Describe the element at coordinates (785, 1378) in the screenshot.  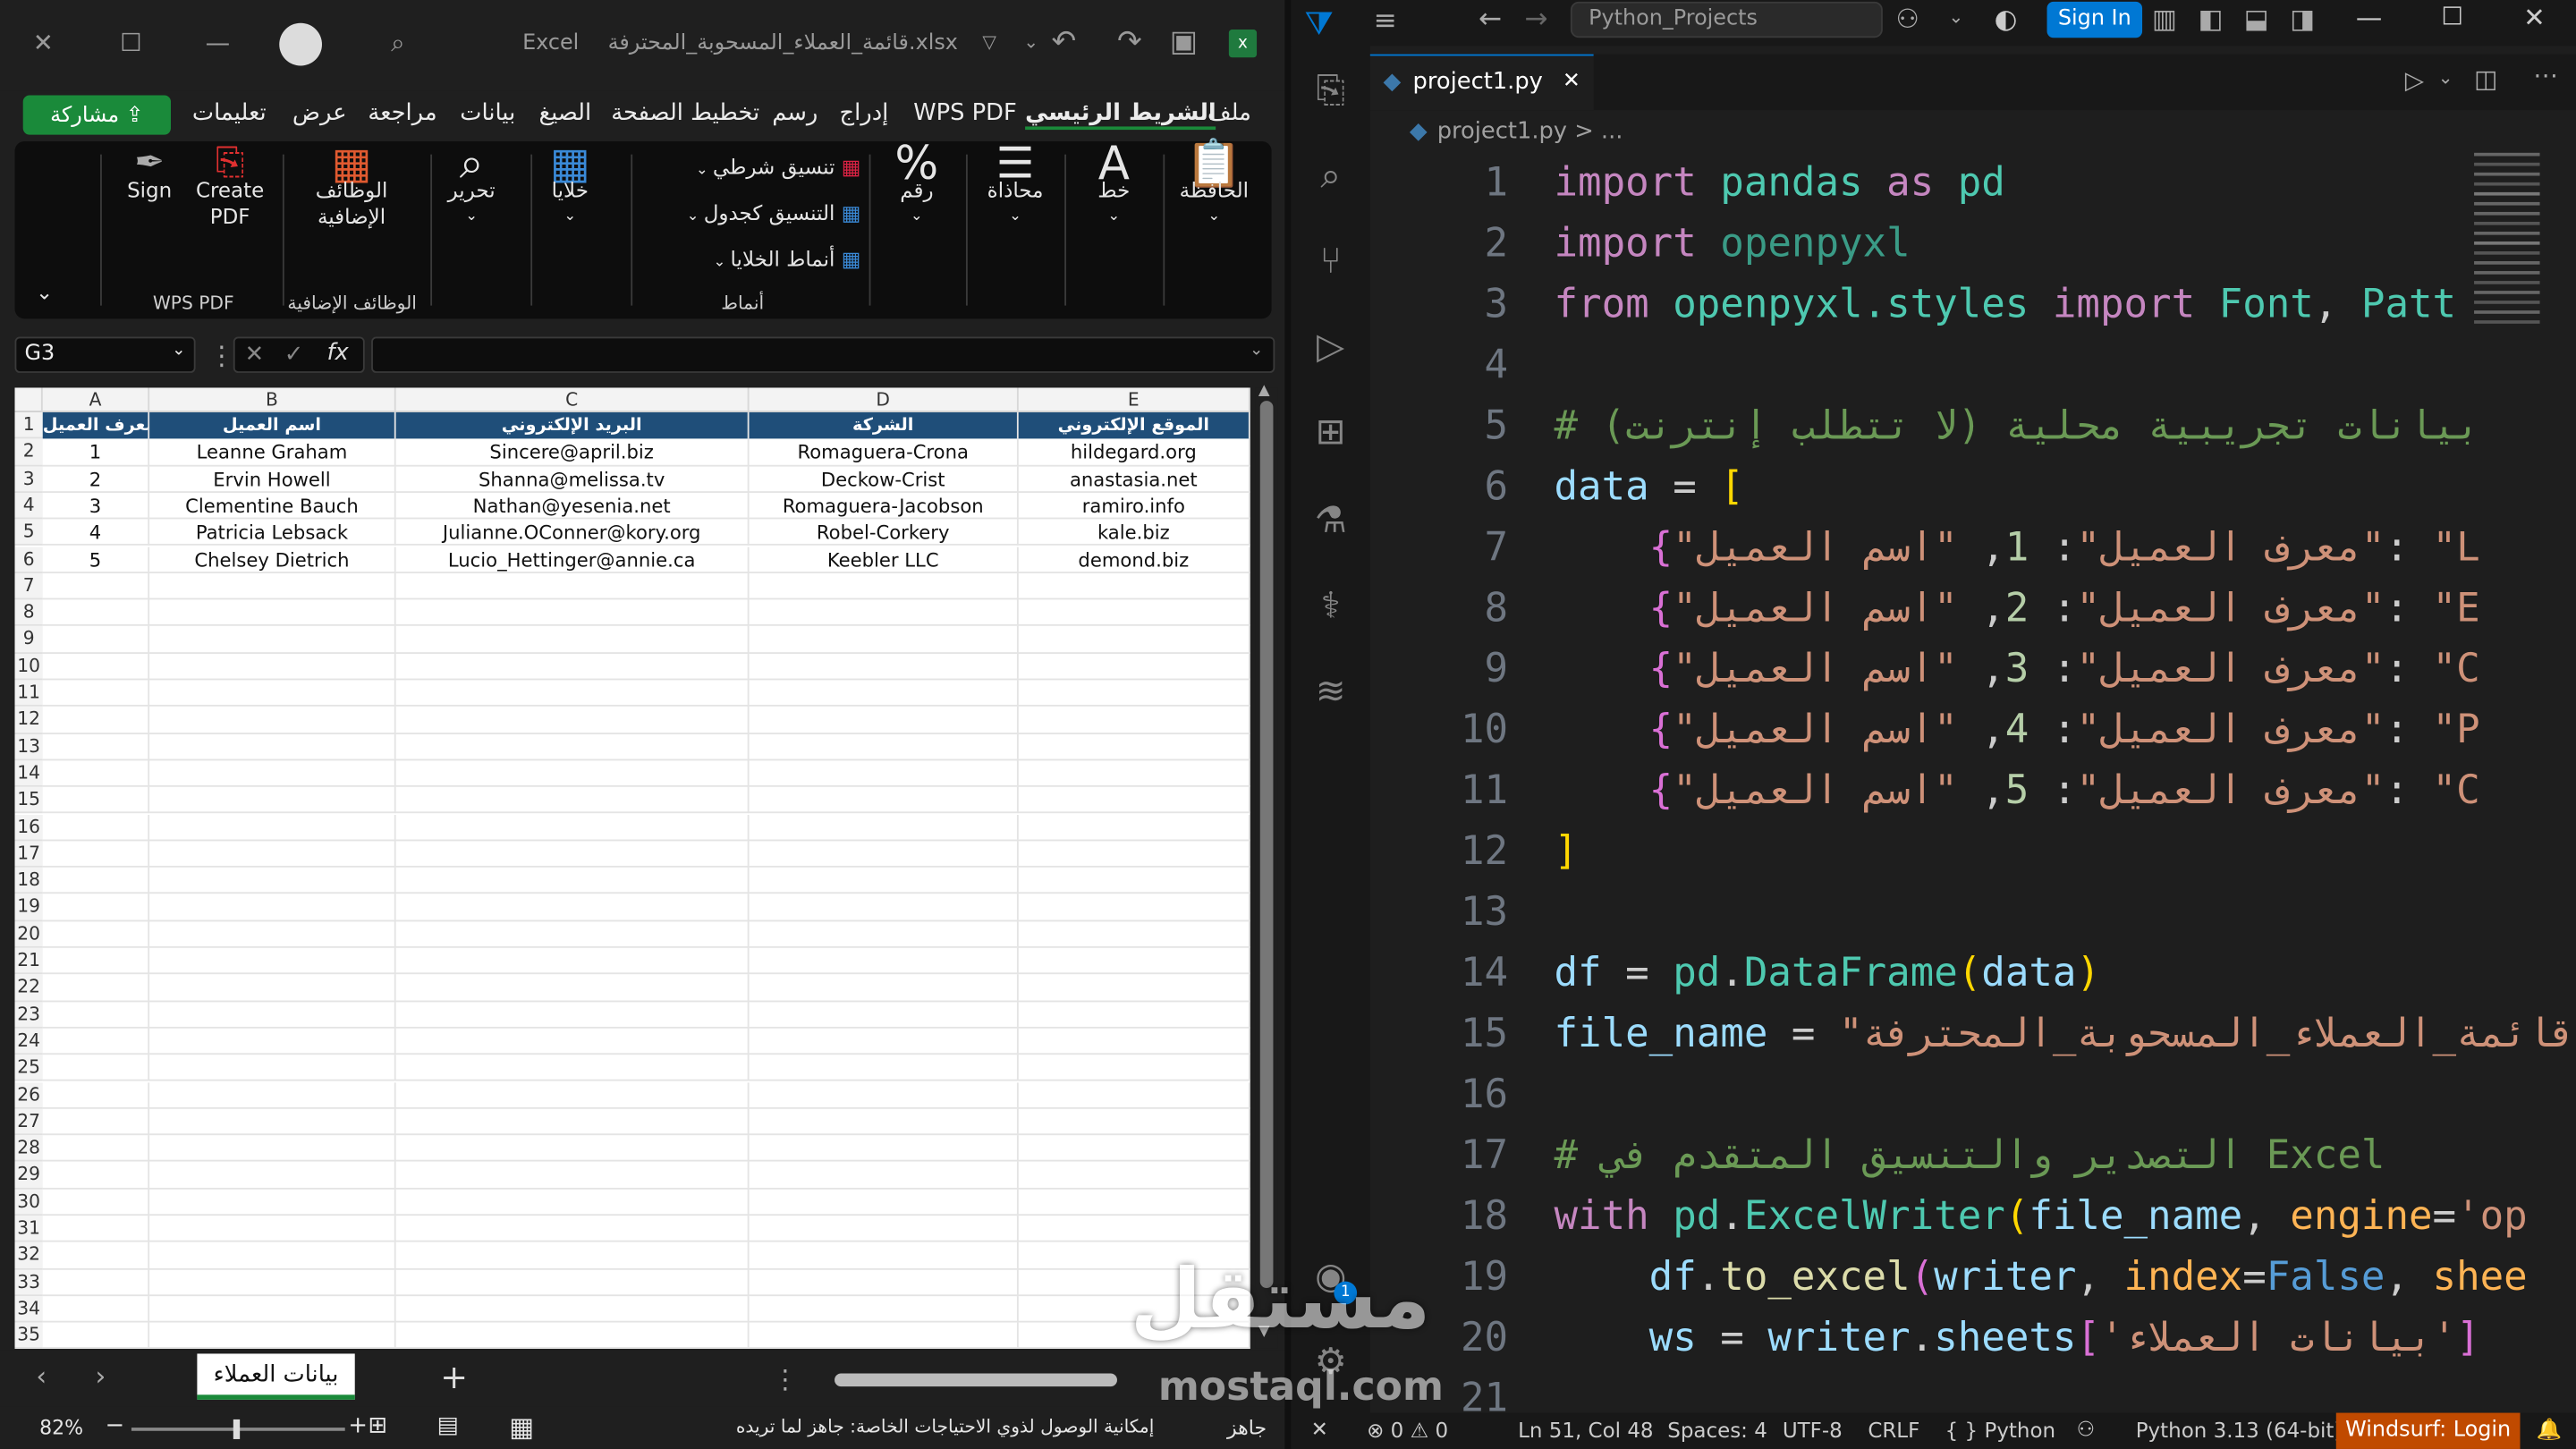
I see `more-icon: ⋮` at that location.